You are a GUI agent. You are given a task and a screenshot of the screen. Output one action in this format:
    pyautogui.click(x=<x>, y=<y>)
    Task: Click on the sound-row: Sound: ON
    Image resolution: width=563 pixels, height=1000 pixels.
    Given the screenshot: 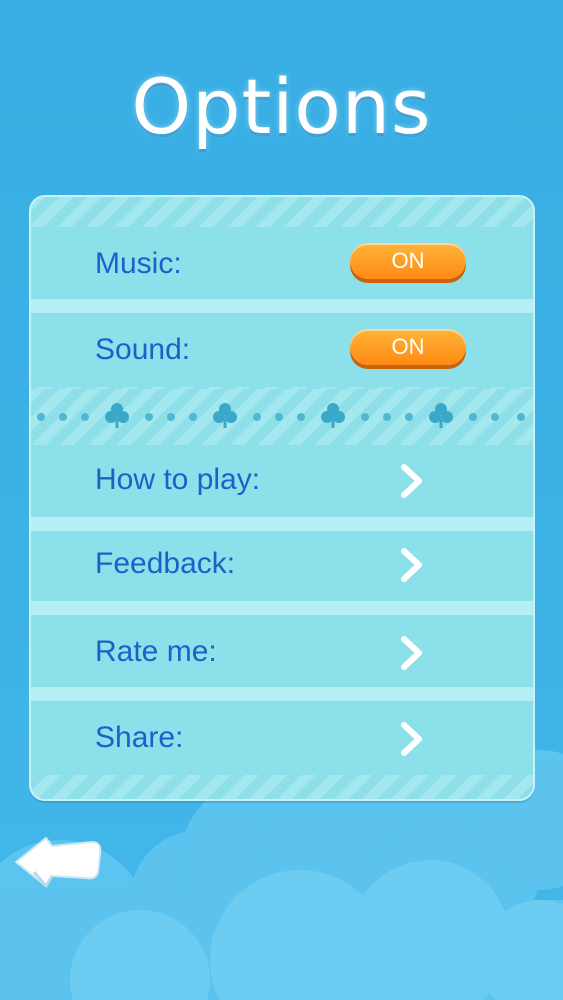 What is the action you would take?
    pyautogui.click(x=282, y=350)
    